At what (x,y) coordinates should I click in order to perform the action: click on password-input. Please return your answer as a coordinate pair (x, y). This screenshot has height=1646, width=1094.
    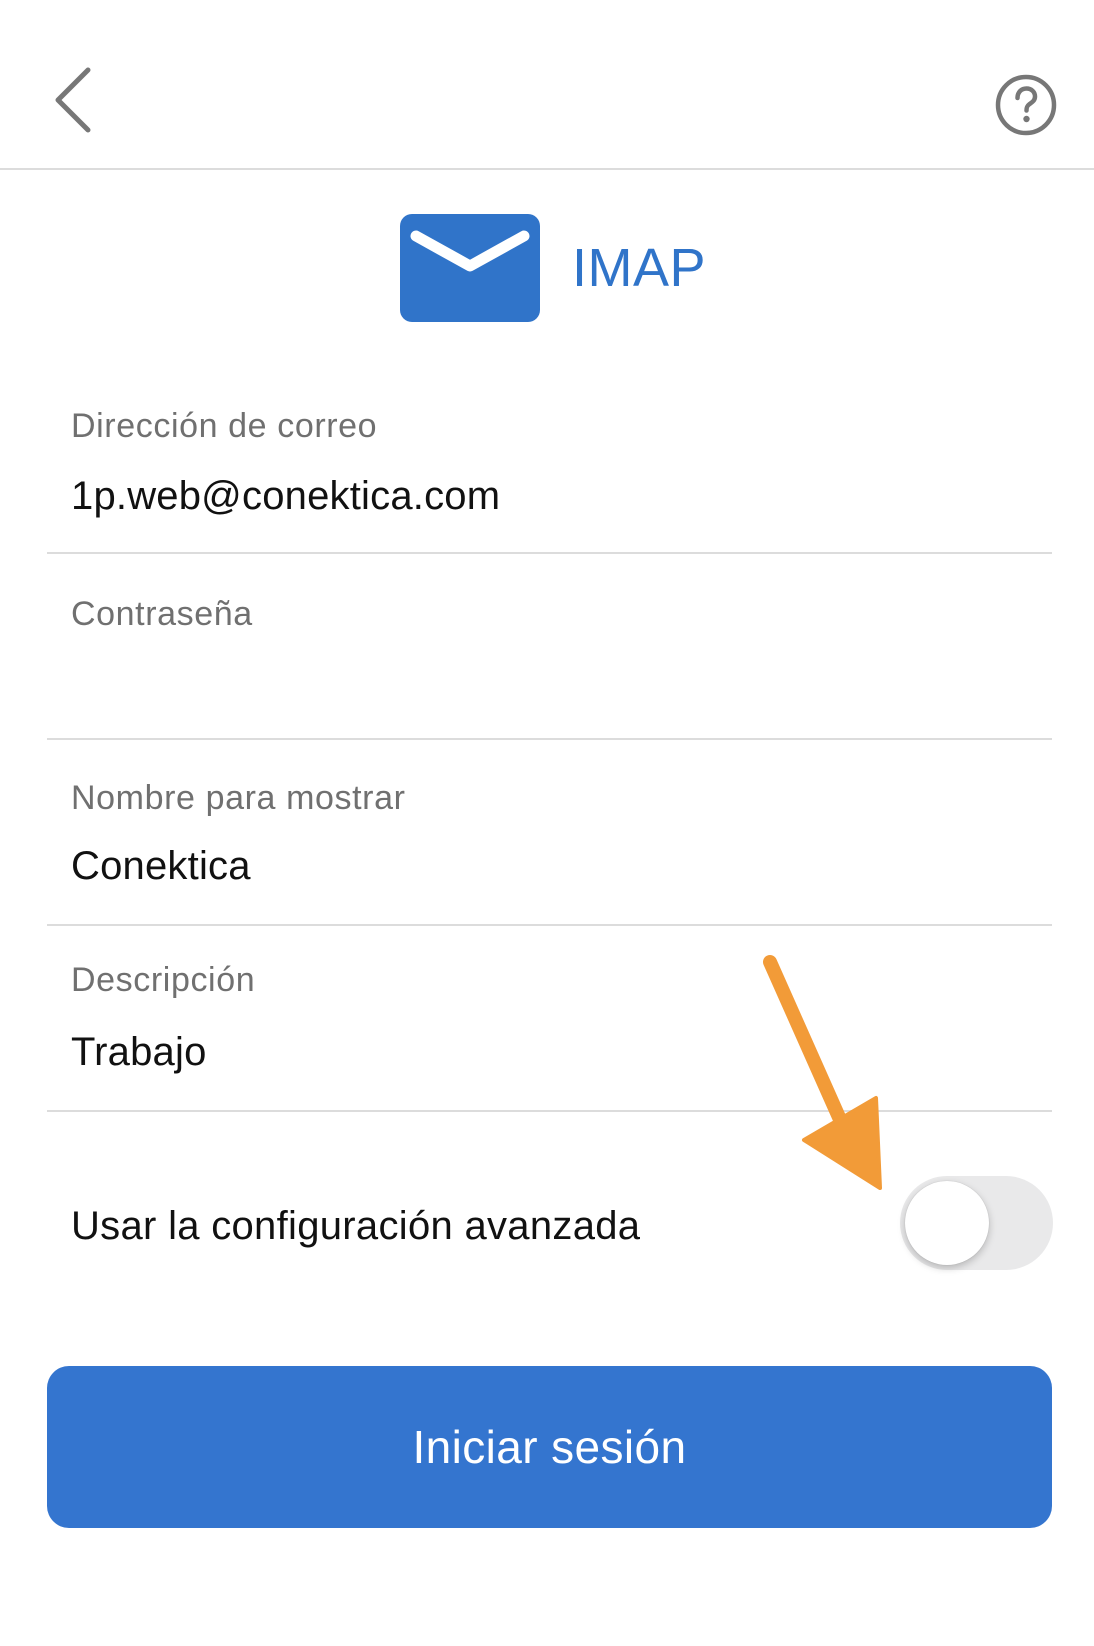
    Looking at the image, I should click on (546, 684).